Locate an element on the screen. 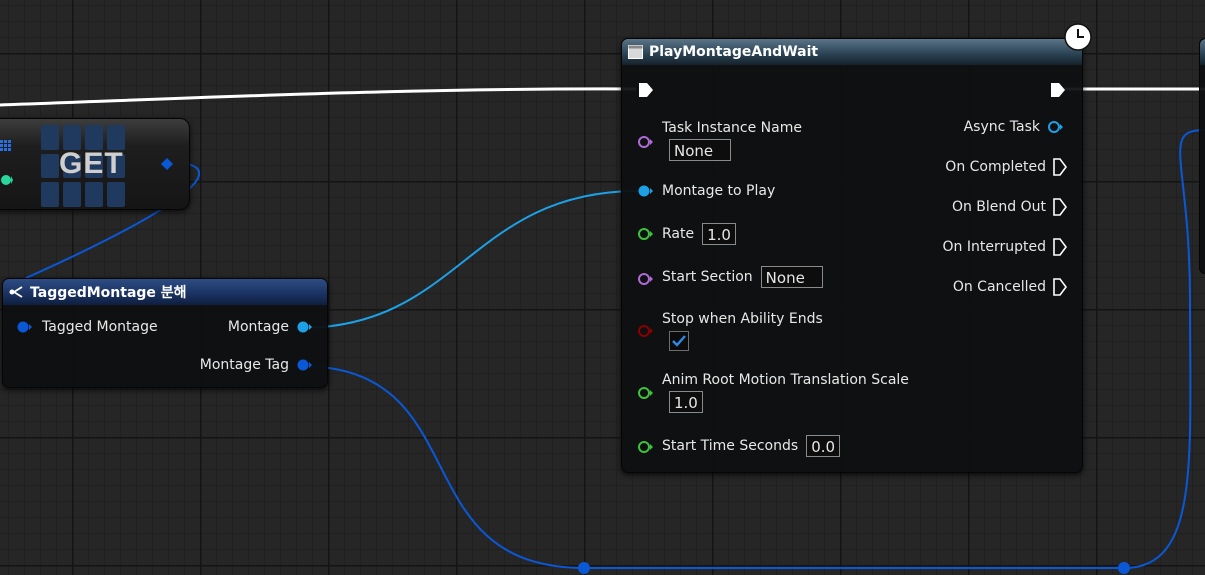 This screenshot has width=1205, height=575. play-montage-header: PlayMontageAndWait is located at coordinates (852, 52).